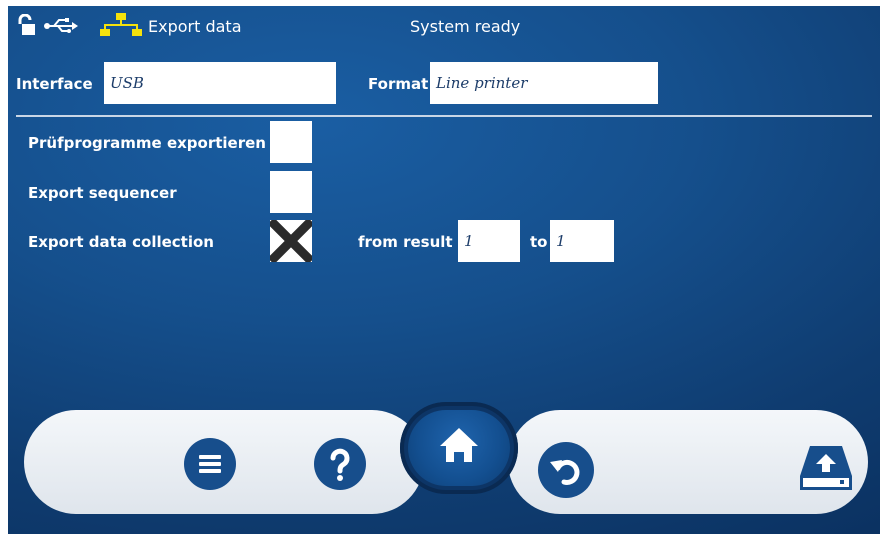 This screenshot has height=539, width=888. I want to click on from-result-label: from result, so click(405, 242).